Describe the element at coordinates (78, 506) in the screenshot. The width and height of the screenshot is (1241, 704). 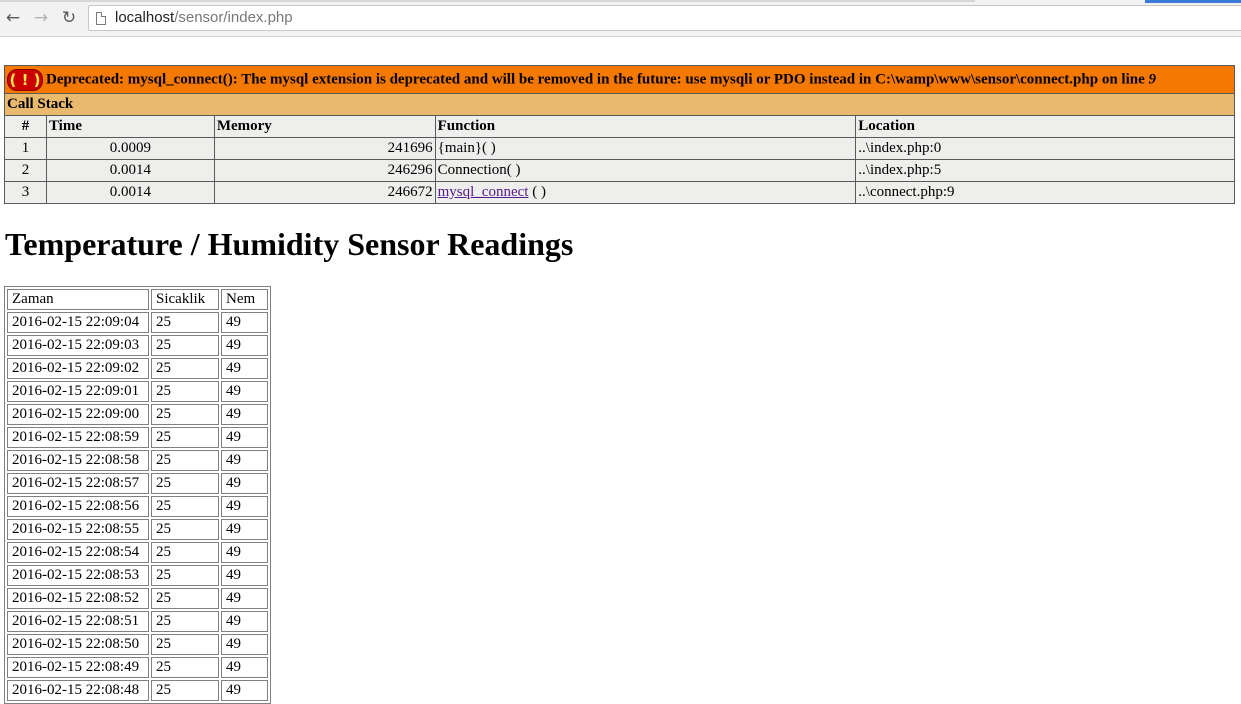
I see `cell-zaman: 2016-02-15 22:08:56` at that location.